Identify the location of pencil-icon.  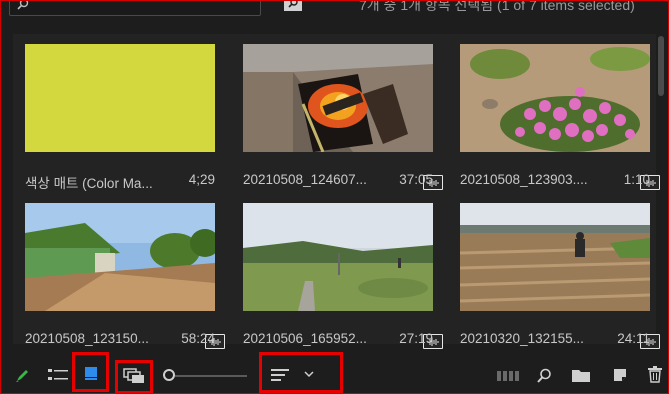
(22, 376).